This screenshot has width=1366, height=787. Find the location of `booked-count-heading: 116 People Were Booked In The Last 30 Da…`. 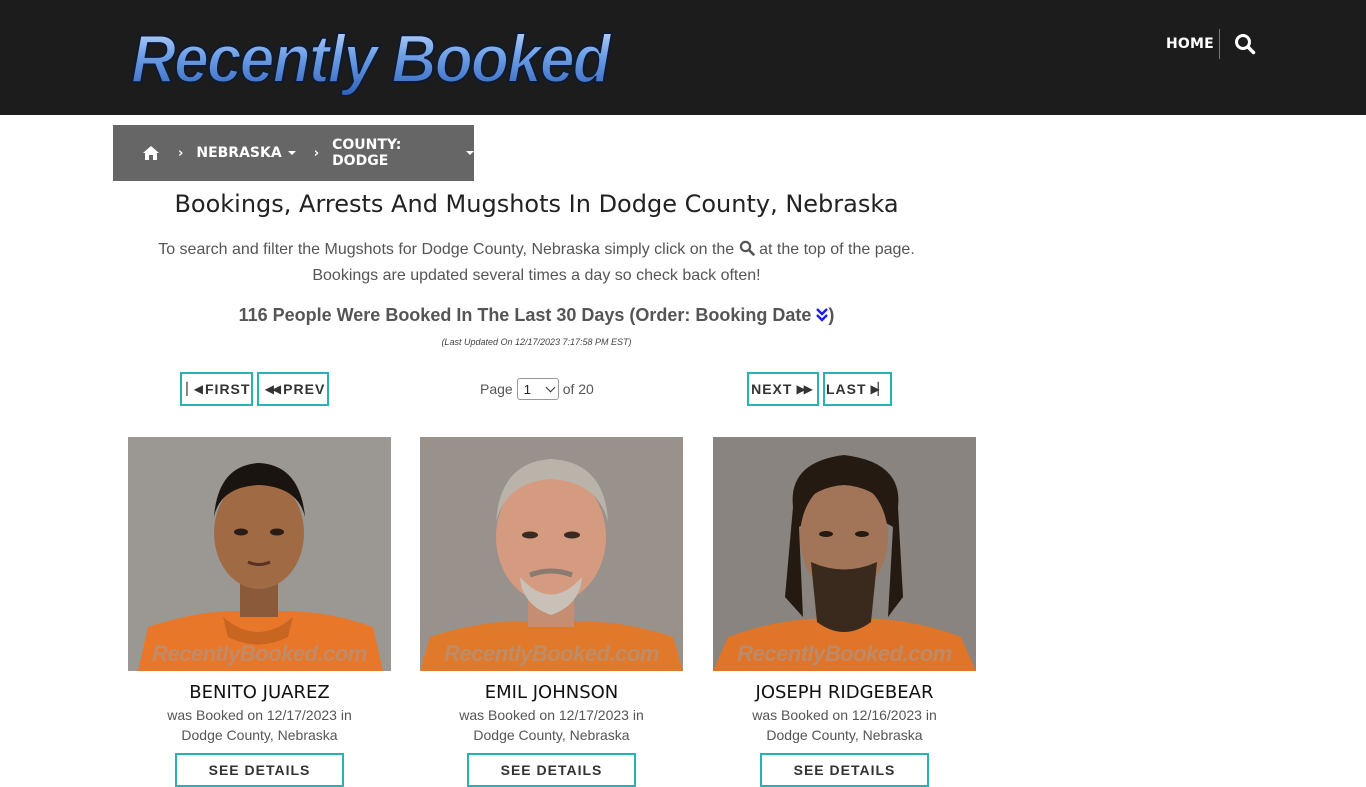

booked-count-heading: 116 People Were Booked In The Last 30 Da… is located at coordinates (536, 315).